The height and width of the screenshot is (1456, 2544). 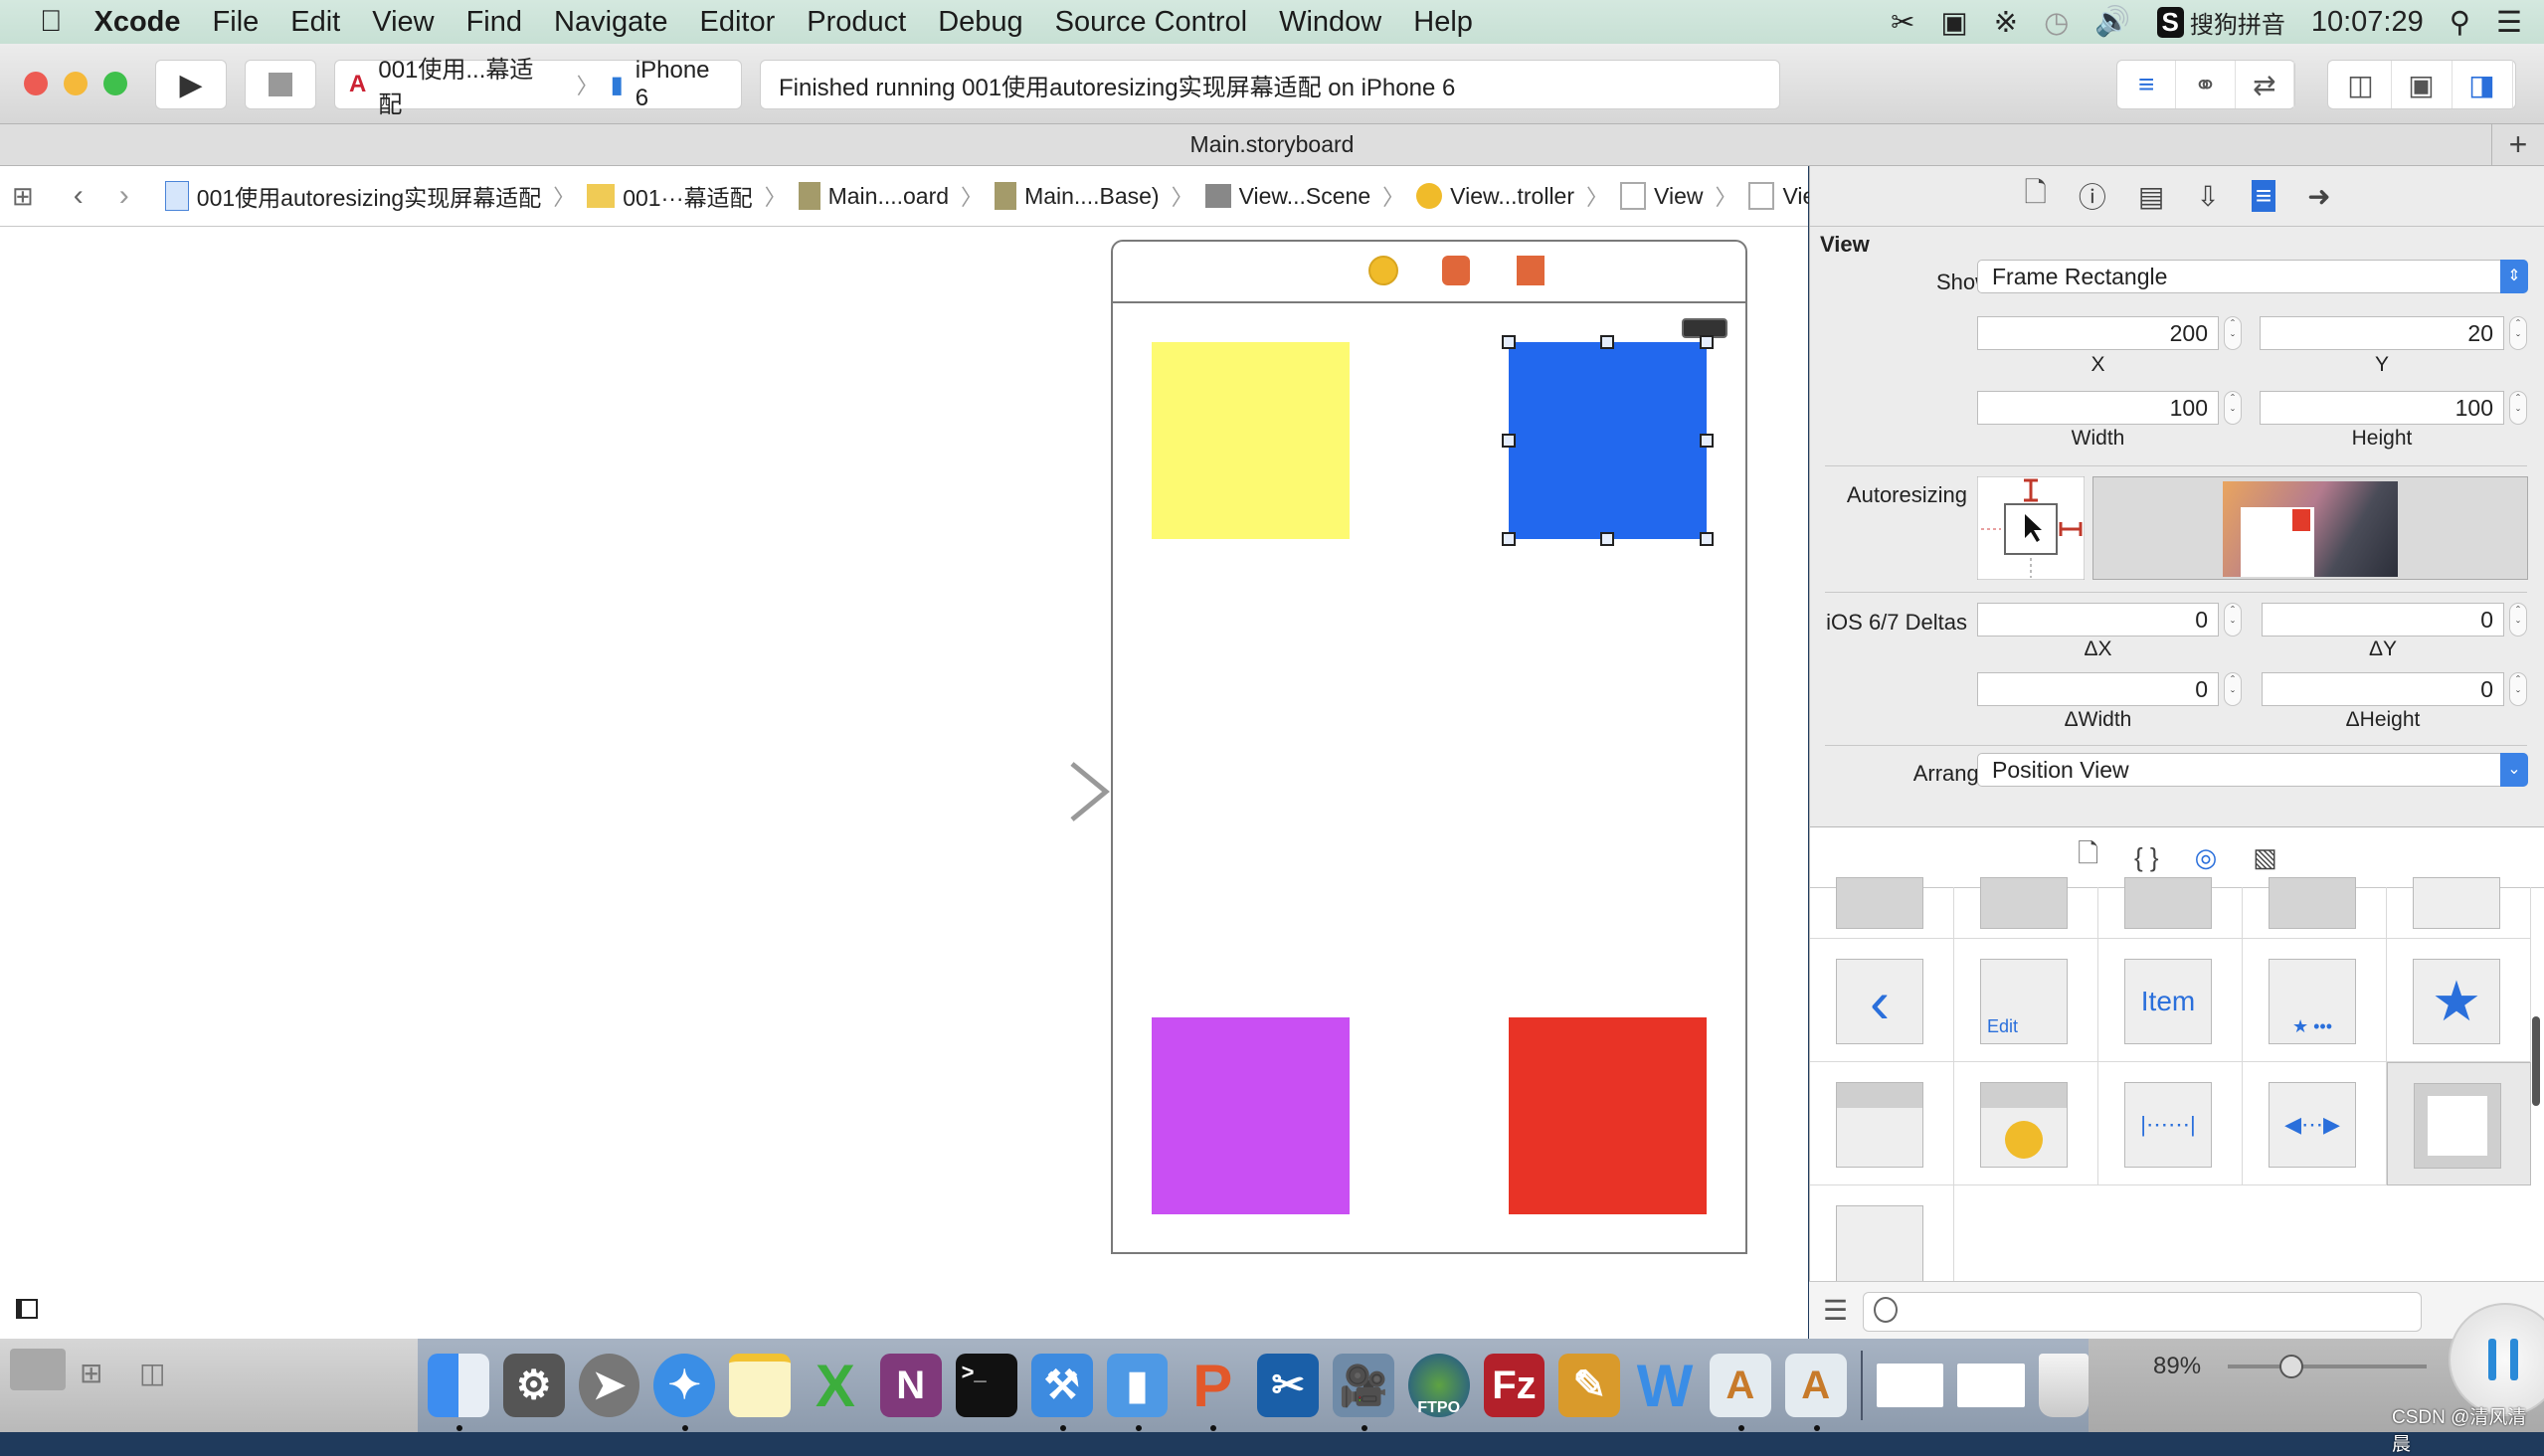 What do you see at coordinates (2151, 196) in the screenshot?
I see `identity-inspector-icon: ▤` at bounding box center [2151, 196].